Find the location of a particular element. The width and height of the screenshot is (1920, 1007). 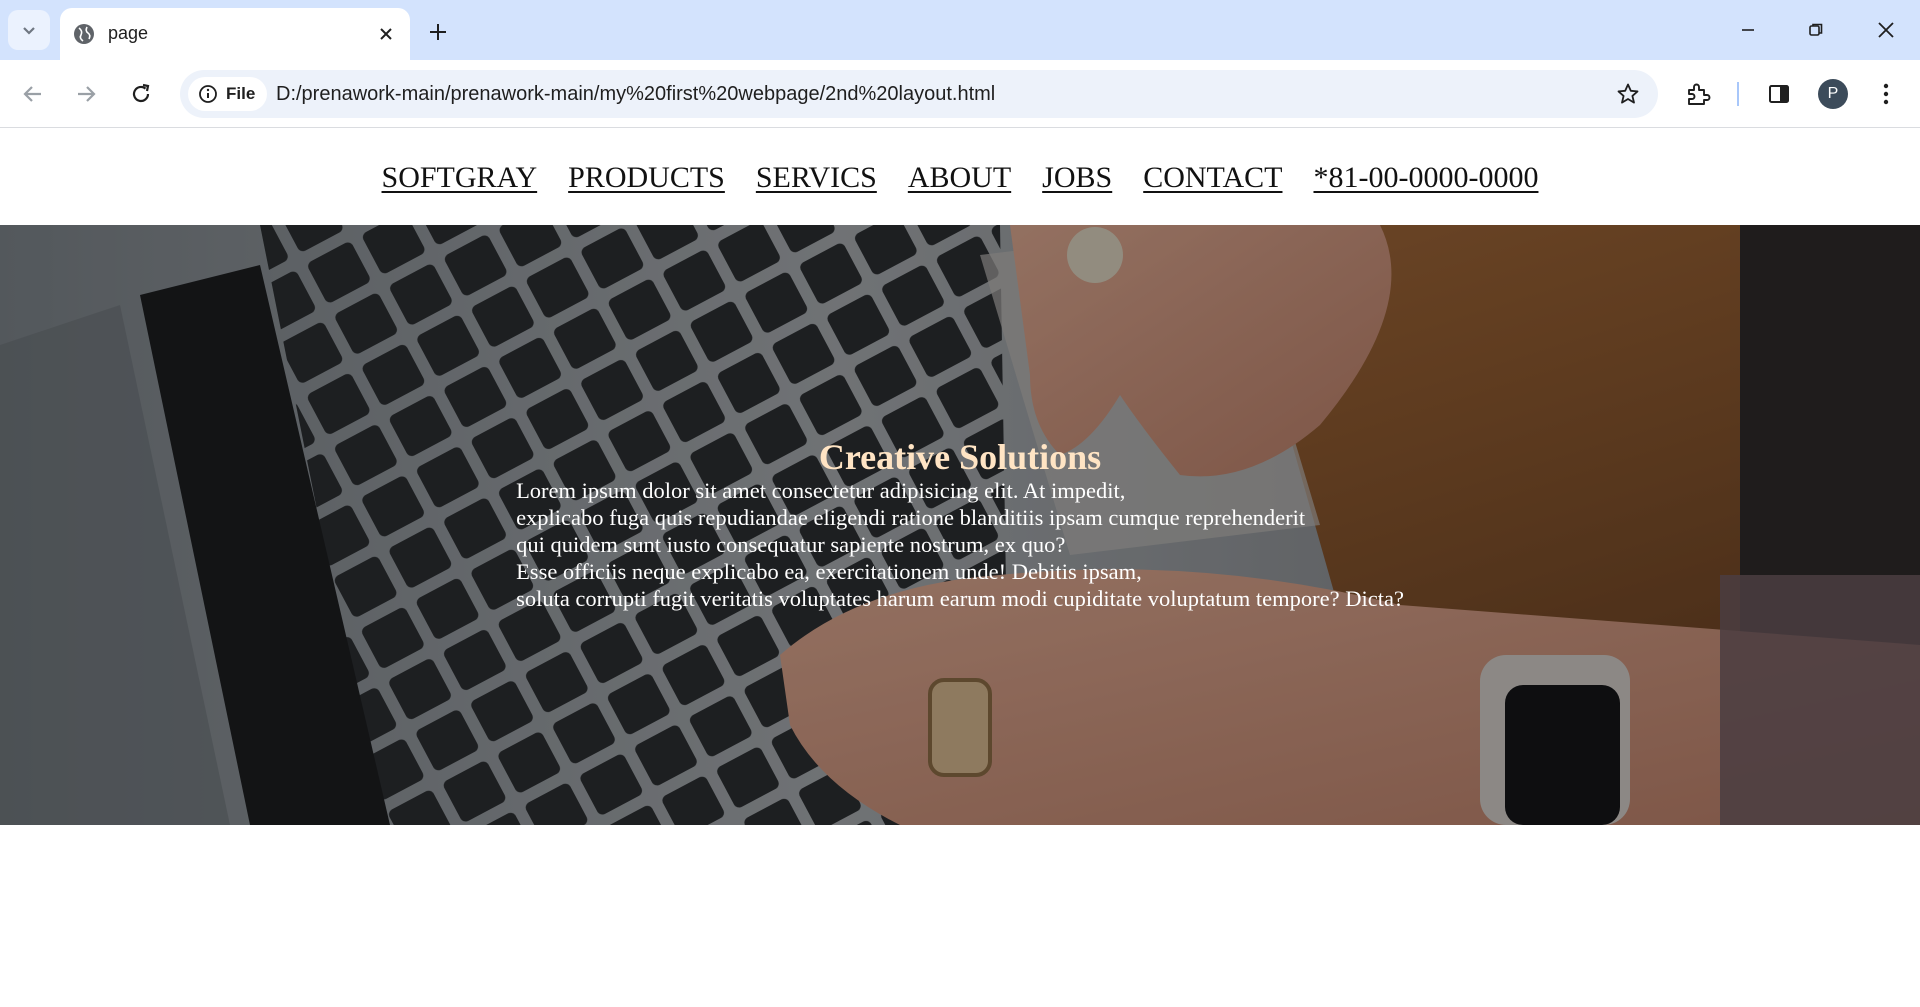

globe-icon is located at coordinates (84, 34).